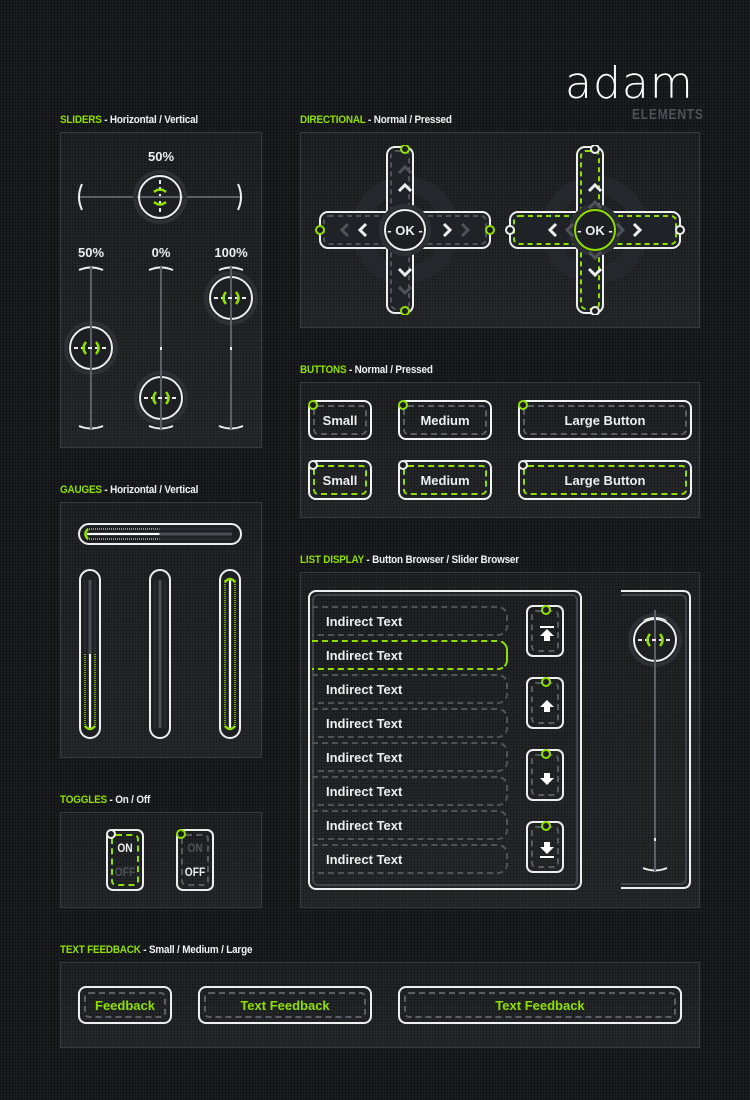 This screenshot has width=750, height=1100. What do you see at coordinates (366, 370) in the screenshot?
I see `buttons-section-title: BUTTONS - Normal / Pressed` at bounding box center [366, 370].